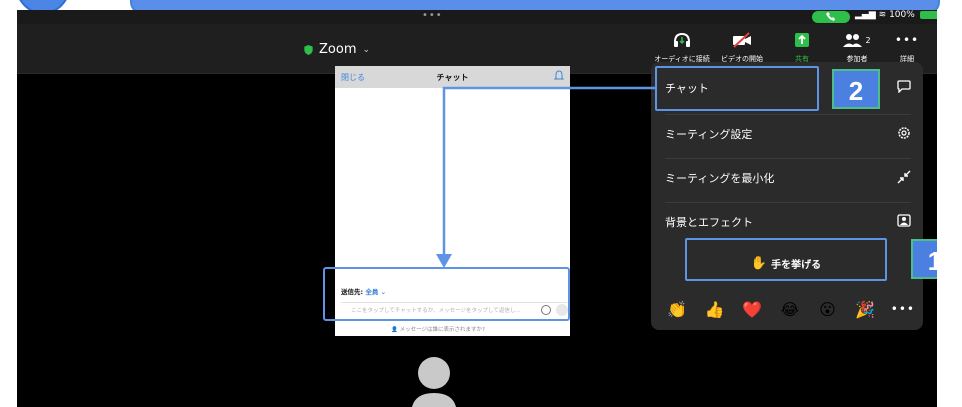 The width and height of the screenshot is (962, 407). Describe the element at coordinates (677, 309) in the screenshot. I see `reaction-clap: 👏` at that location.